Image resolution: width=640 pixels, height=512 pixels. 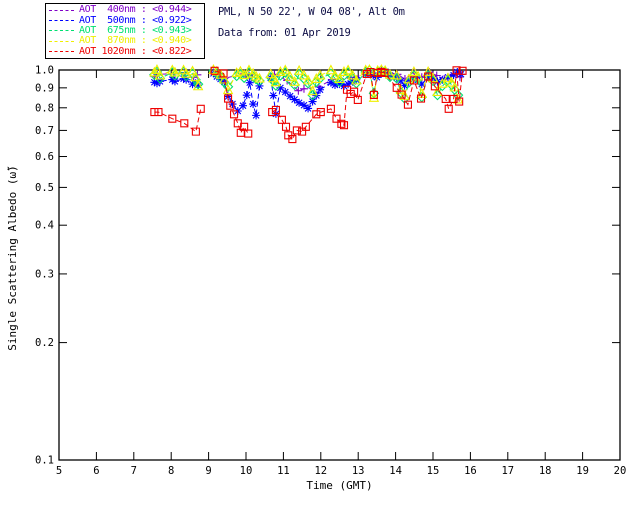 I want to click on x-tick-label: 18, so click(x=545, y=471).